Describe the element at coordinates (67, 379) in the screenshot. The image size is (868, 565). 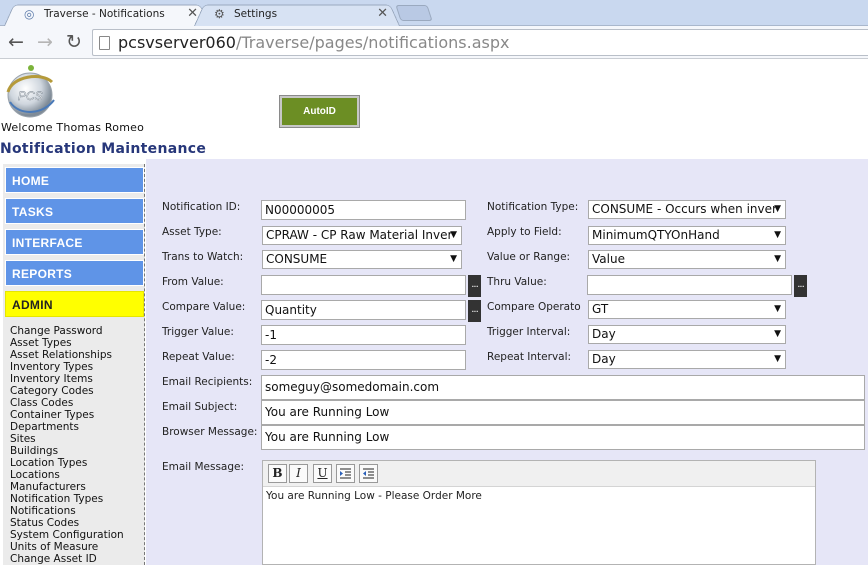
I see `admin-item-inventory-items: Inventory Items` at that location.